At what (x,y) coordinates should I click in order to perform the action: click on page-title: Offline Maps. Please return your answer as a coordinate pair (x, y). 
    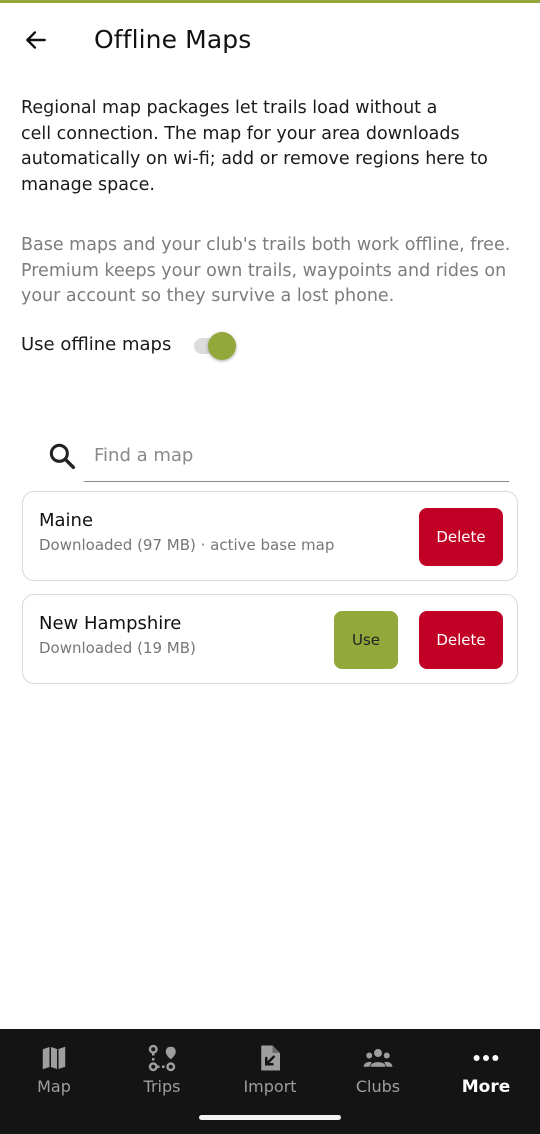
    Looking at the image, I should click on (173, 39).